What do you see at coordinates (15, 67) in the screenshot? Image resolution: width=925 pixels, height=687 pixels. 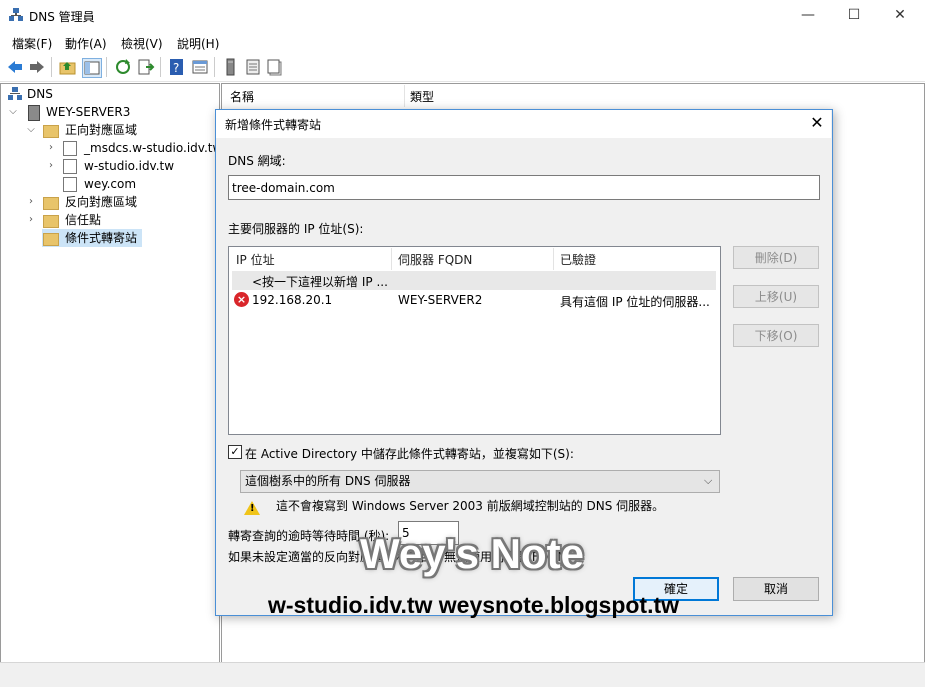 I see `back-icon` at bounding box center [15, 67].